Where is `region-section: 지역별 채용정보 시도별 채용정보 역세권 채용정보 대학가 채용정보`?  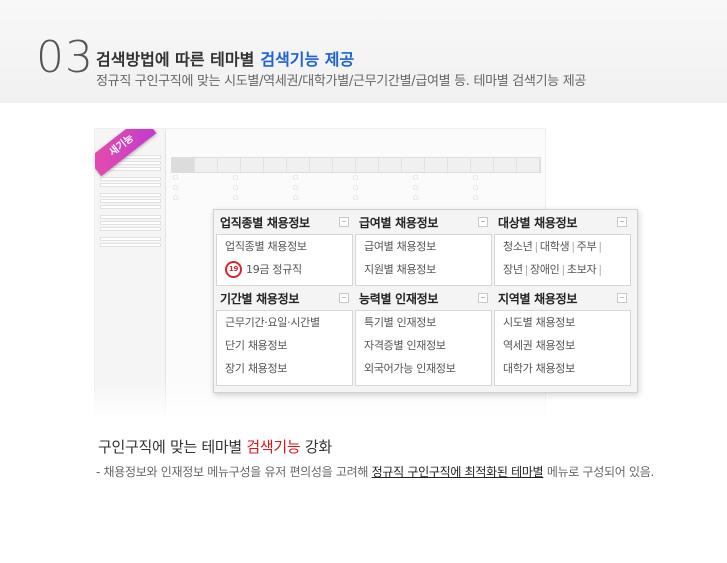
region-section: 지역별 채용정보 시도별 채용정보 역세권 채용정보 대학가 채용정보 is located at coordinates (562, 336).